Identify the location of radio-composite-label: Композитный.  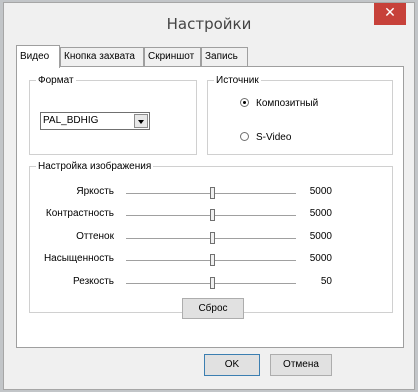
(287, 103).